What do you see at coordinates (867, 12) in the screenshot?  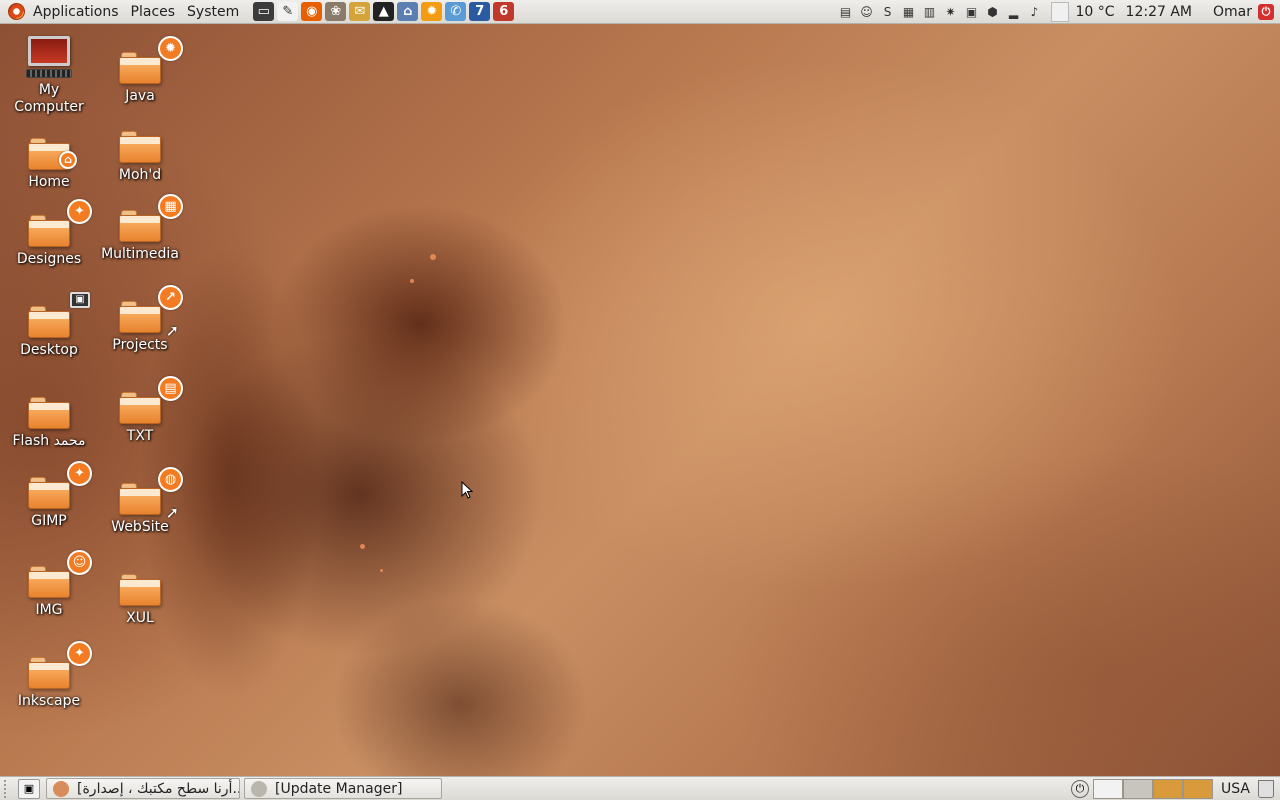 I see `pidgin-icon: ☺` at bounding box center [867, 12].